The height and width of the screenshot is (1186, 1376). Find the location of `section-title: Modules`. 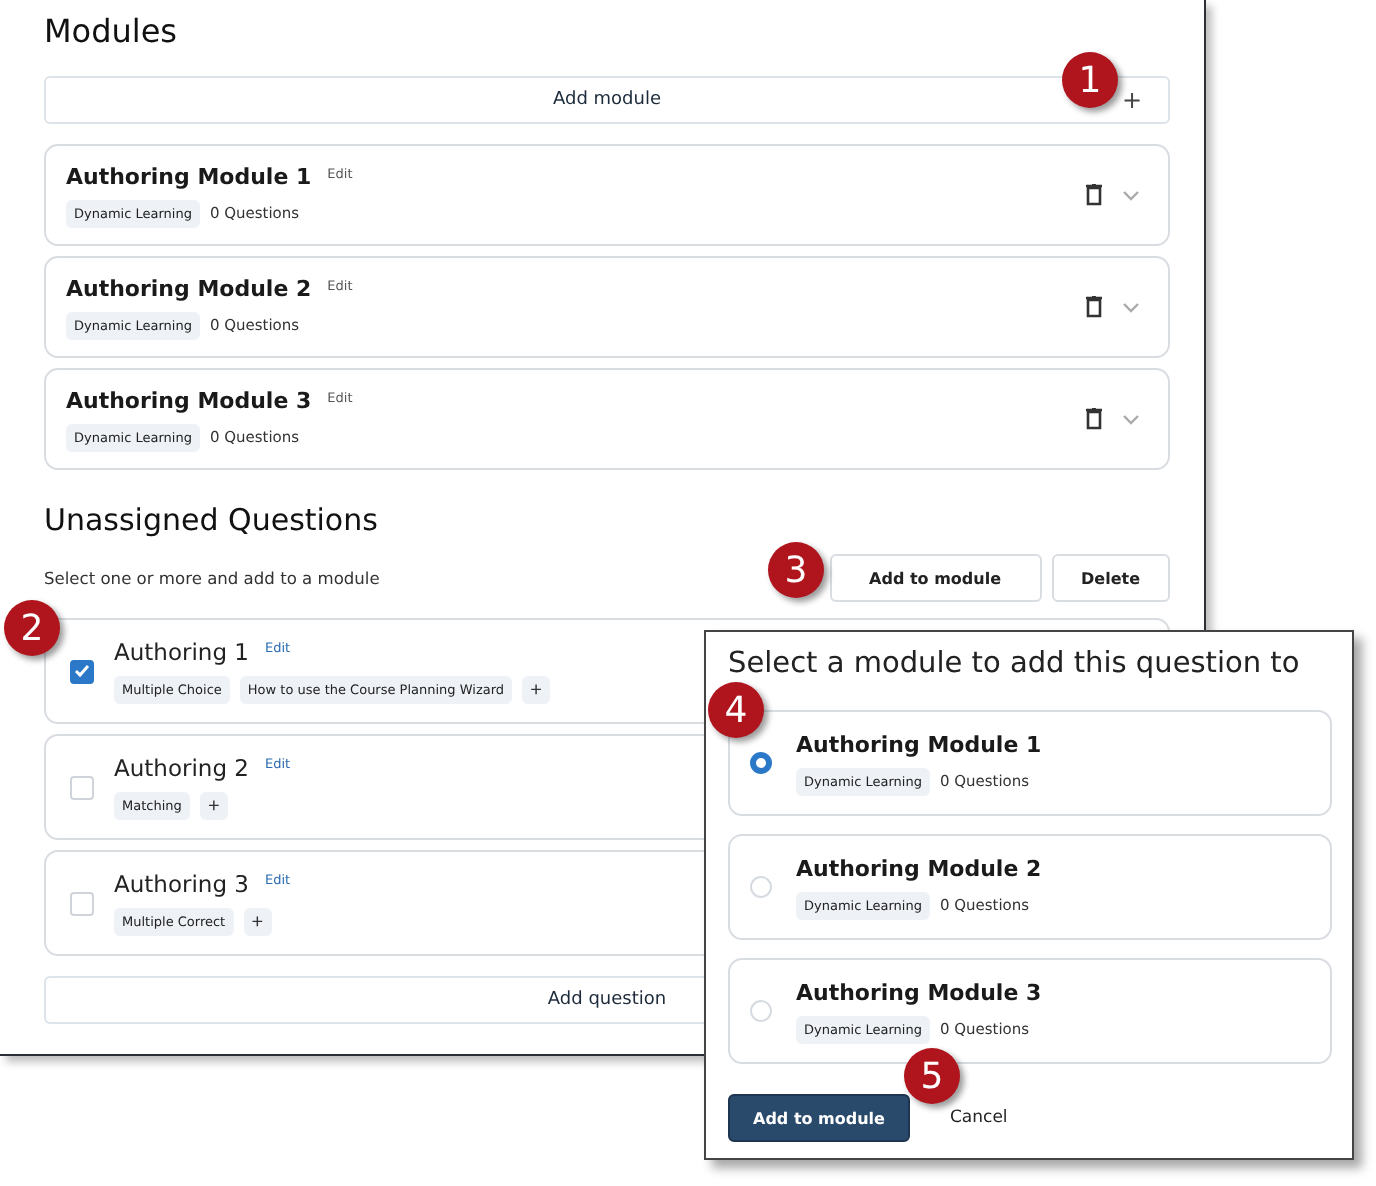

section-title: Modules is located at coordinates (112, 33).